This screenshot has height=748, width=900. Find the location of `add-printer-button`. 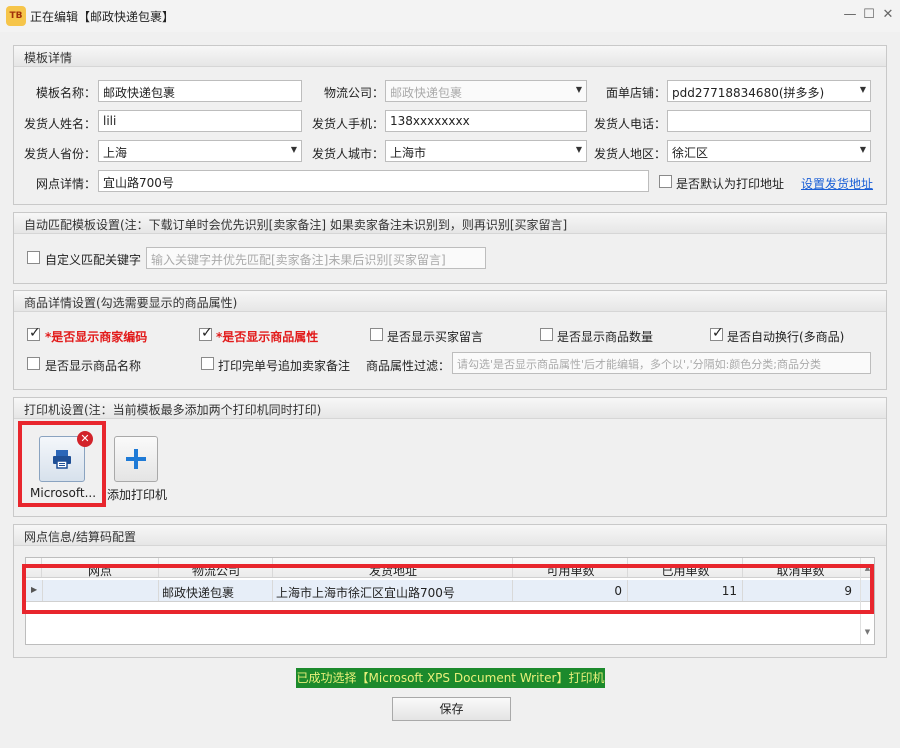

add-printer-button is located at coordinates (136, 459).